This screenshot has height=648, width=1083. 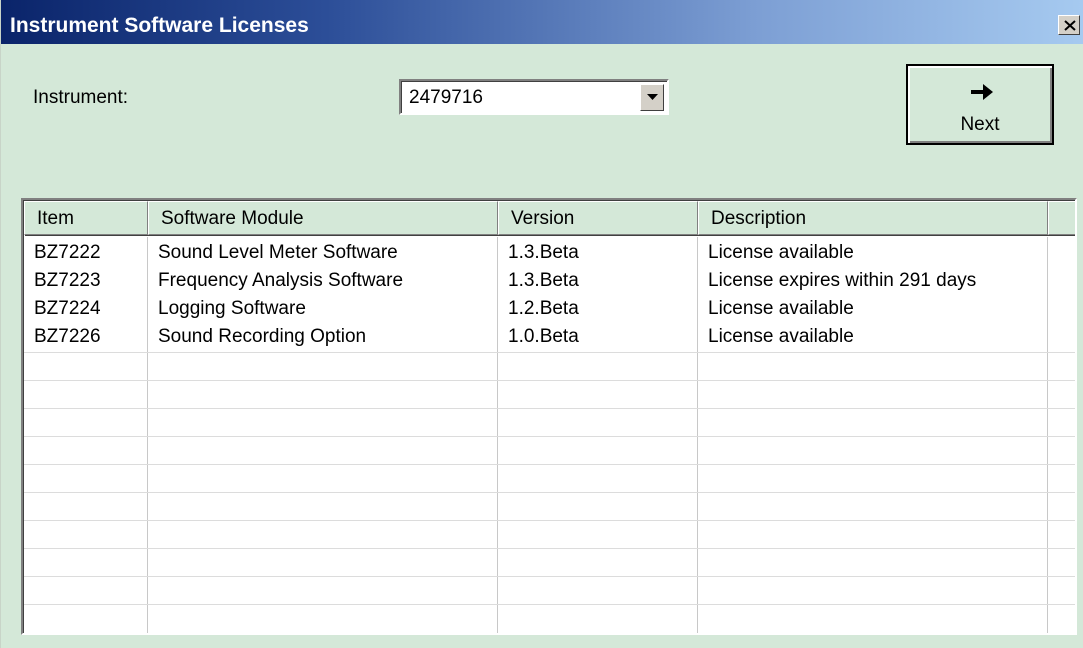 What do you see at coordinates (543, 308) in the screenshot?
I see `cell-version: 1.2.Beta` at bounding box center [543, 308].